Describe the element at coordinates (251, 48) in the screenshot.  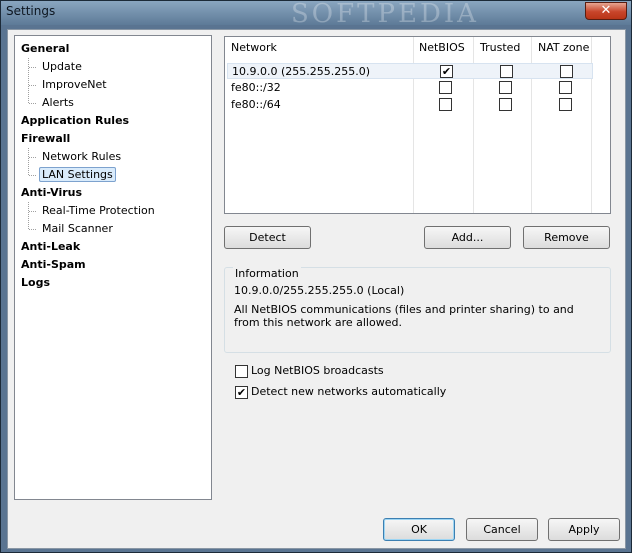
I see `column-header-network: Network` at that location.